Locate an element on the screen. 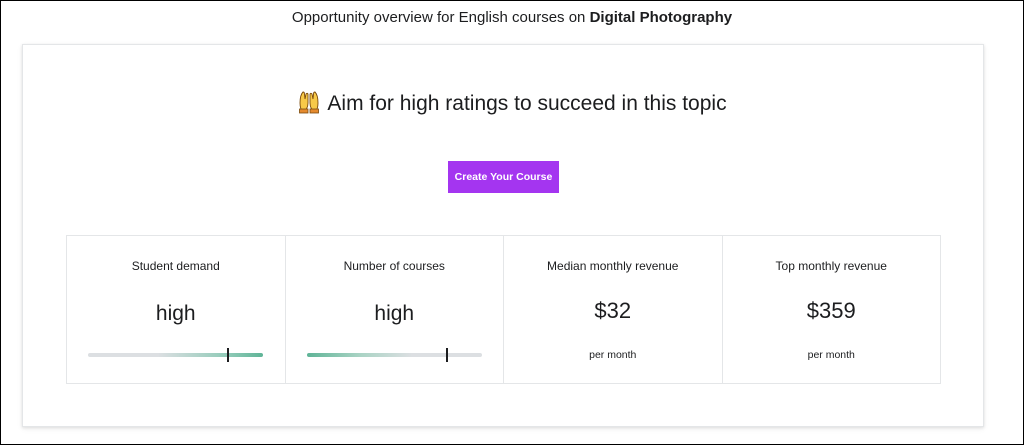 Image resolution: width=1024 pixels, height=445 pixels. stat-value: $359 is located at coordinates (831, 310).